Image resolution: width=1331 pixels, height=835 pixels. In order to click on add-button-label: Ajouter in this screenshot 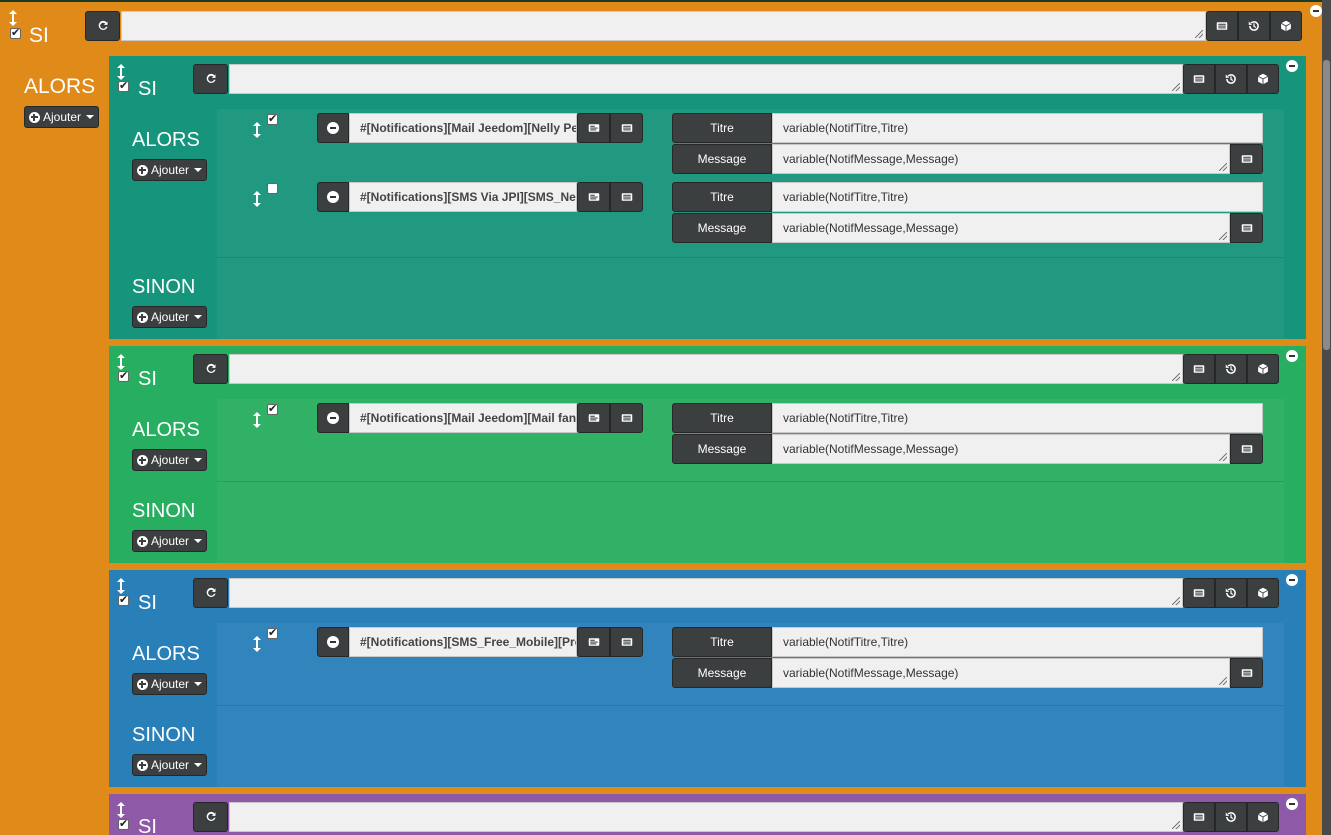, I will do `click(170, 541)`.